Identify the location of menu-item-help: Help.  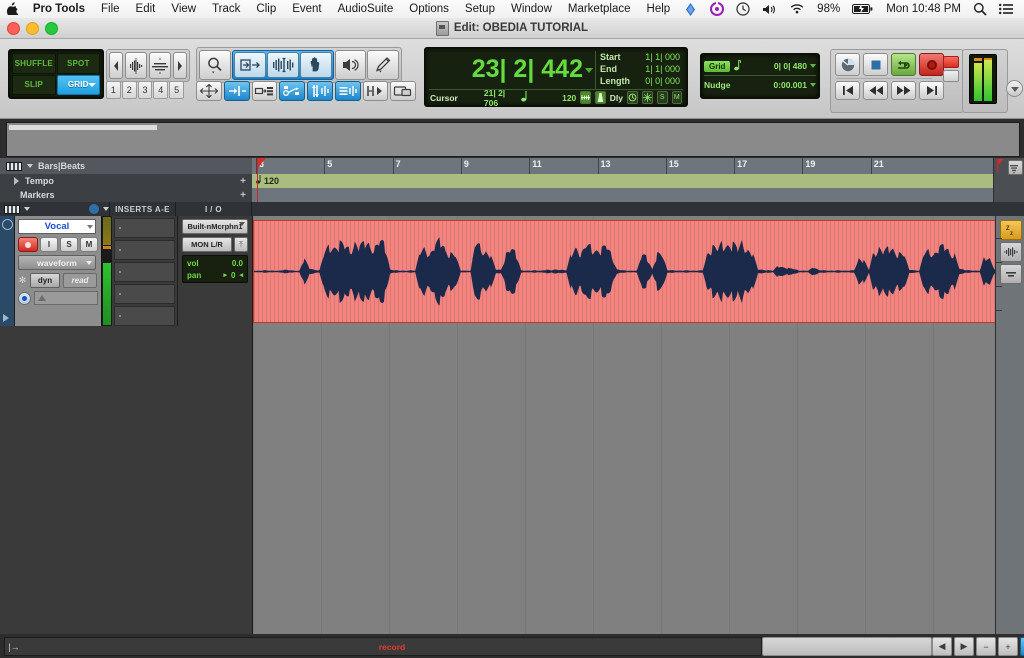
(659, 9).